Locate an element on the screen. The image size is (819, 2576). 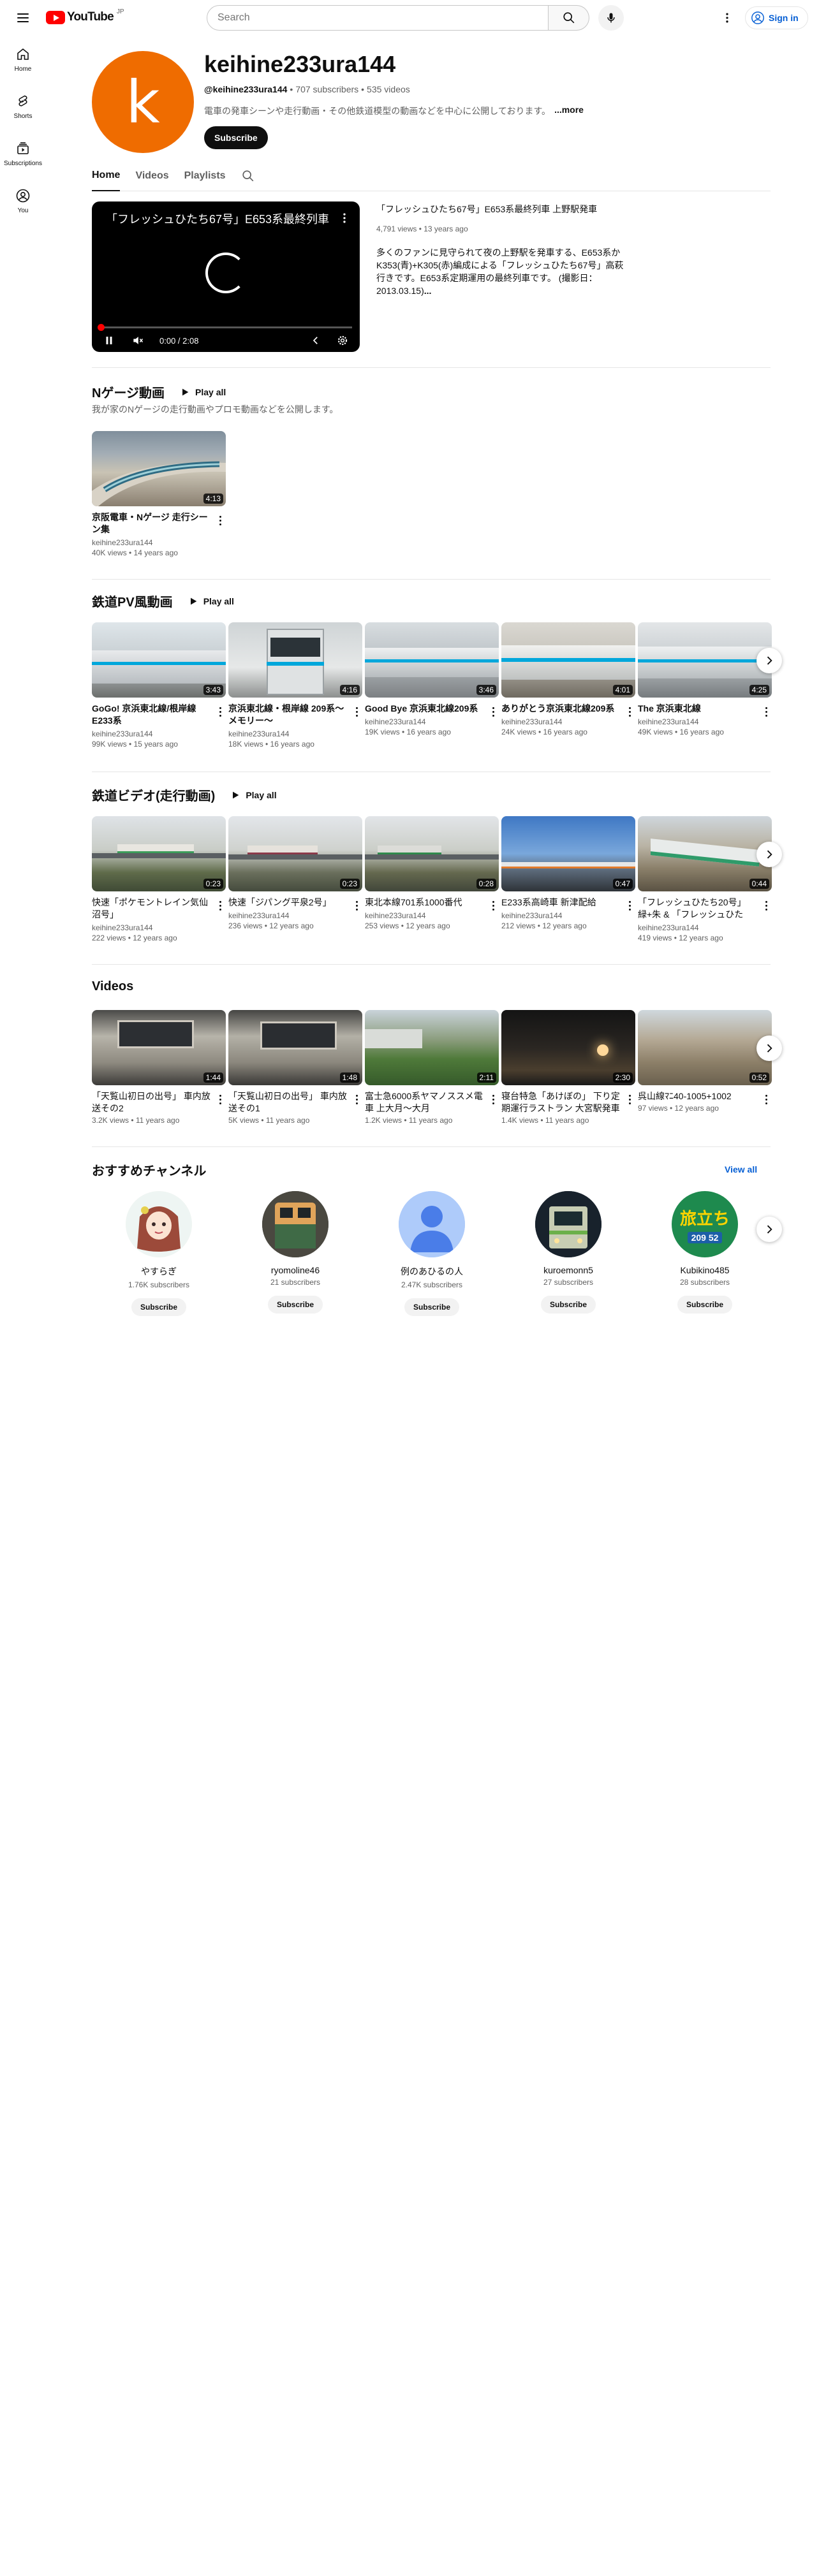
description-more-link: ...more is located at coordinates (569, 111).